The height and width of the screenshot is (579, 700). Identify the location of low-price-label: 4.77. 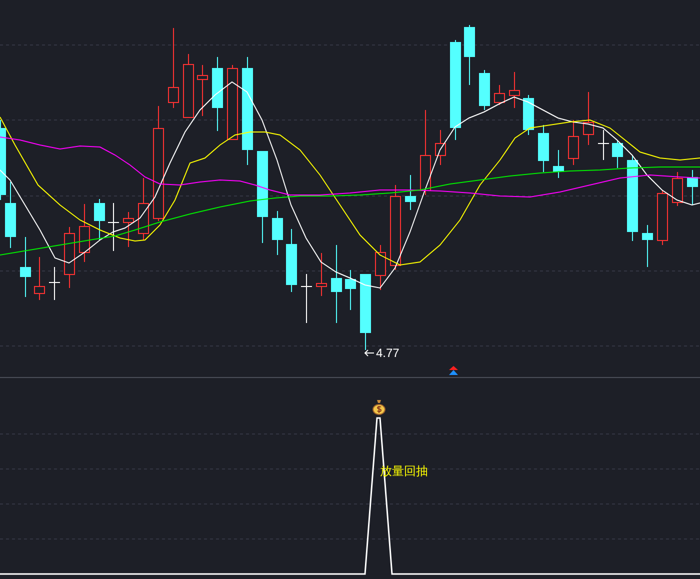
(388, 353).